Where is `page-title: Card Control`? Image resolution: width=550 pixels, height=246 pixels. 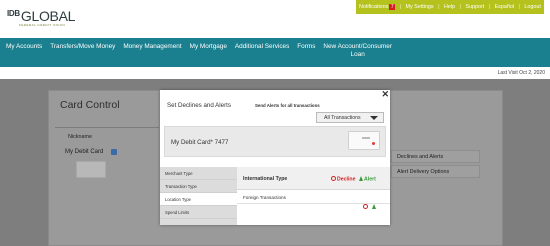
page-title: Card Control is located at coordinates (90, 105).